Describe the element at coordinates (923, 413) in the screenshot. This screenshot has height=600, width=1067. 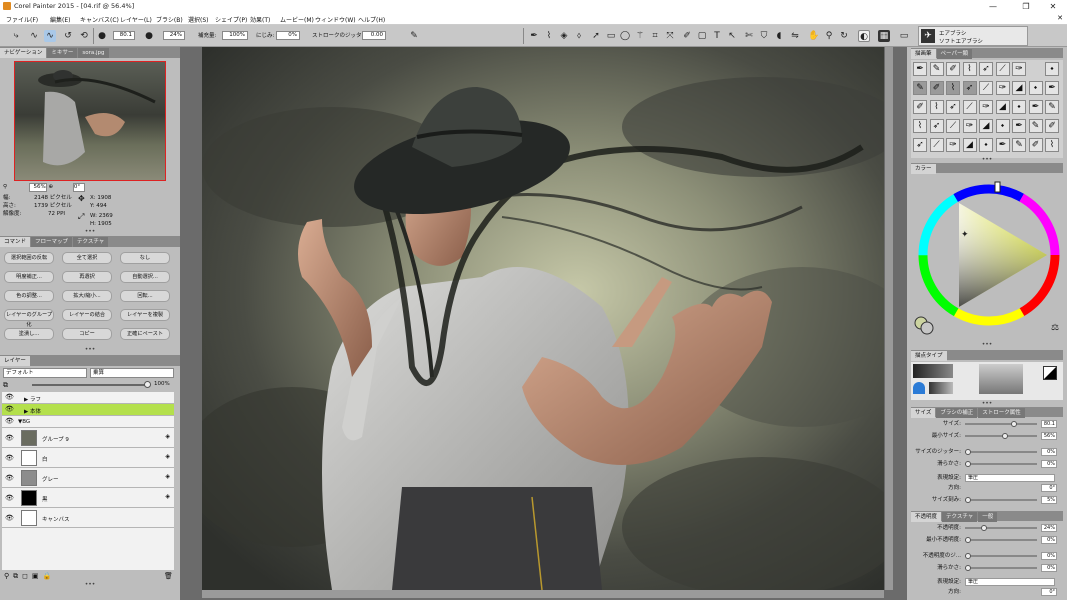
I see `tab-size: サイズ` at that location.